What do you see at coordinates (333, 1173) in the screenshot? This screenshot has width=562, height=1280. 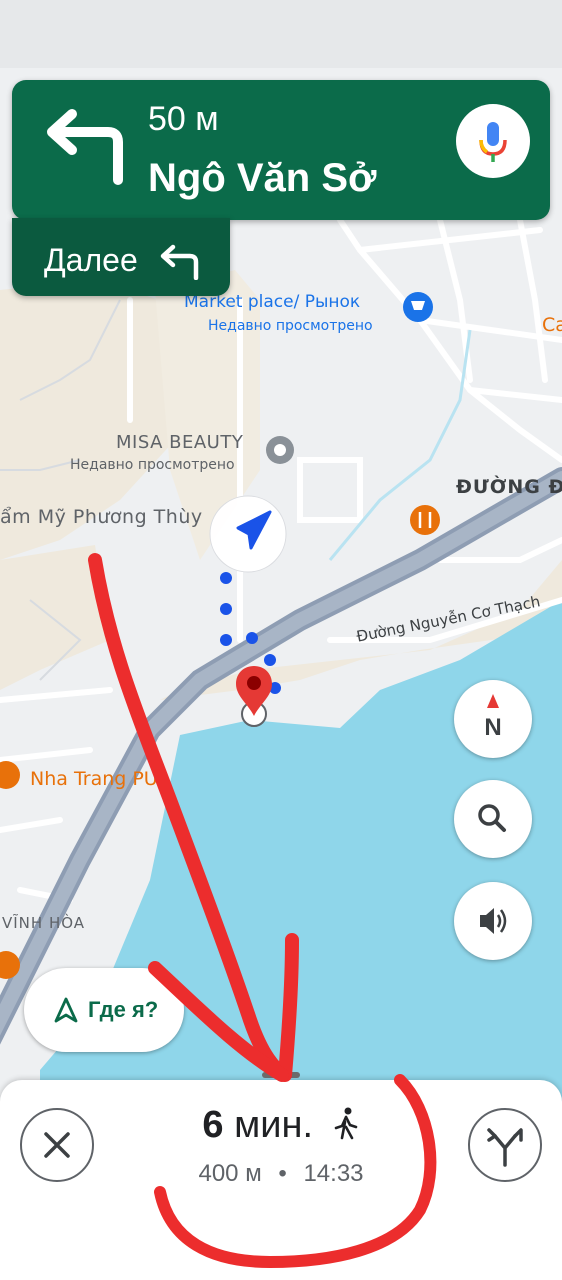 I see `arrival-time: 14:33` at bounding box center [333, 1173].